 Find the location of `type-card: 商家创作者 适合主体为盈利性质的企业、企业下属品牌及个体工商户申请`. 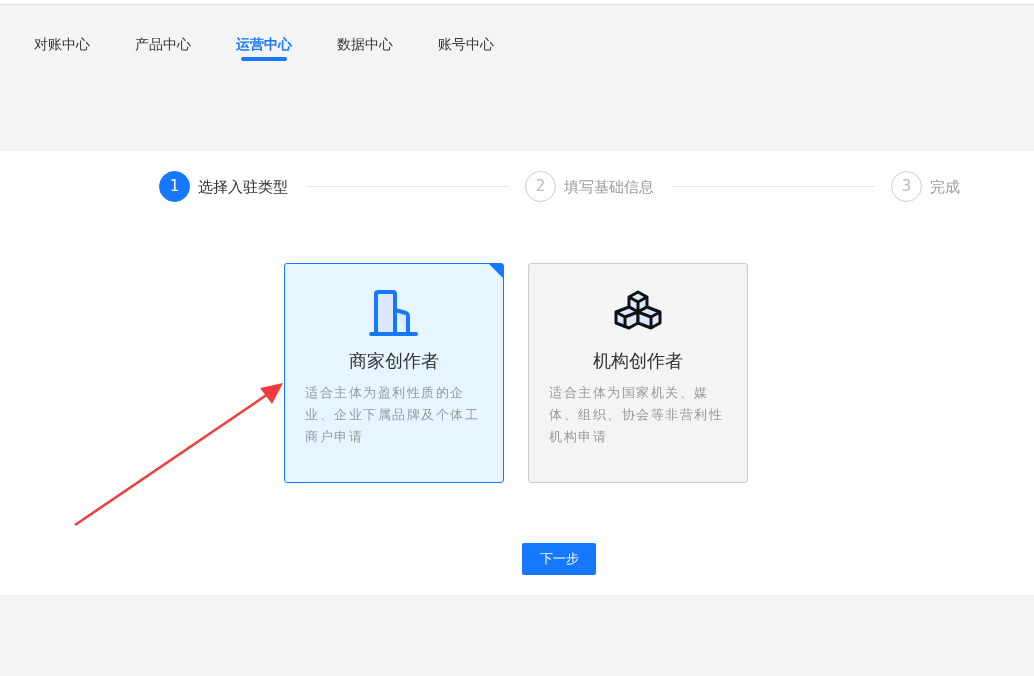

type-card: 商家创作者 适合主体为盈利性质的企业、企业下属品牌及个体工商户申请 is located at coordinates (394, 373).